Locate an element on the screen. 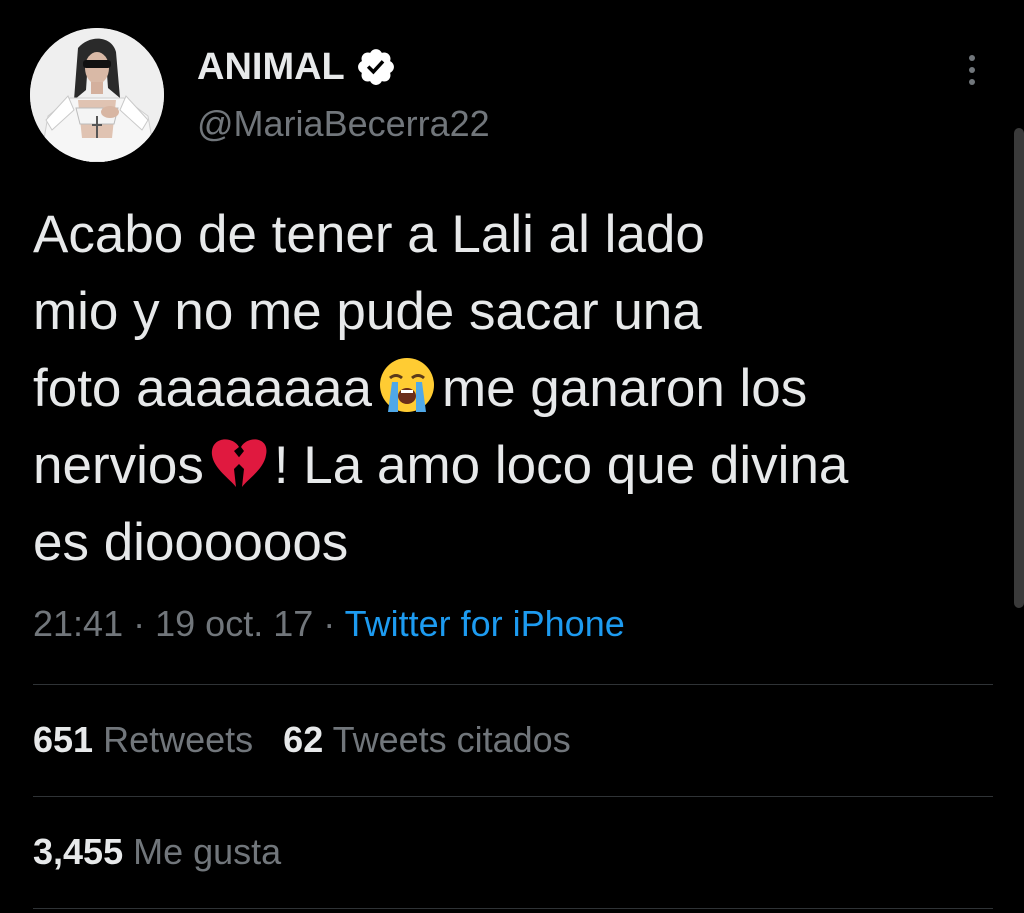 The height and width of the screenshot is (913, 1024). tweet-meta: 21:41 · 19 oct. 17 · Twitter for iPhone is located at coordinates (329, 624).